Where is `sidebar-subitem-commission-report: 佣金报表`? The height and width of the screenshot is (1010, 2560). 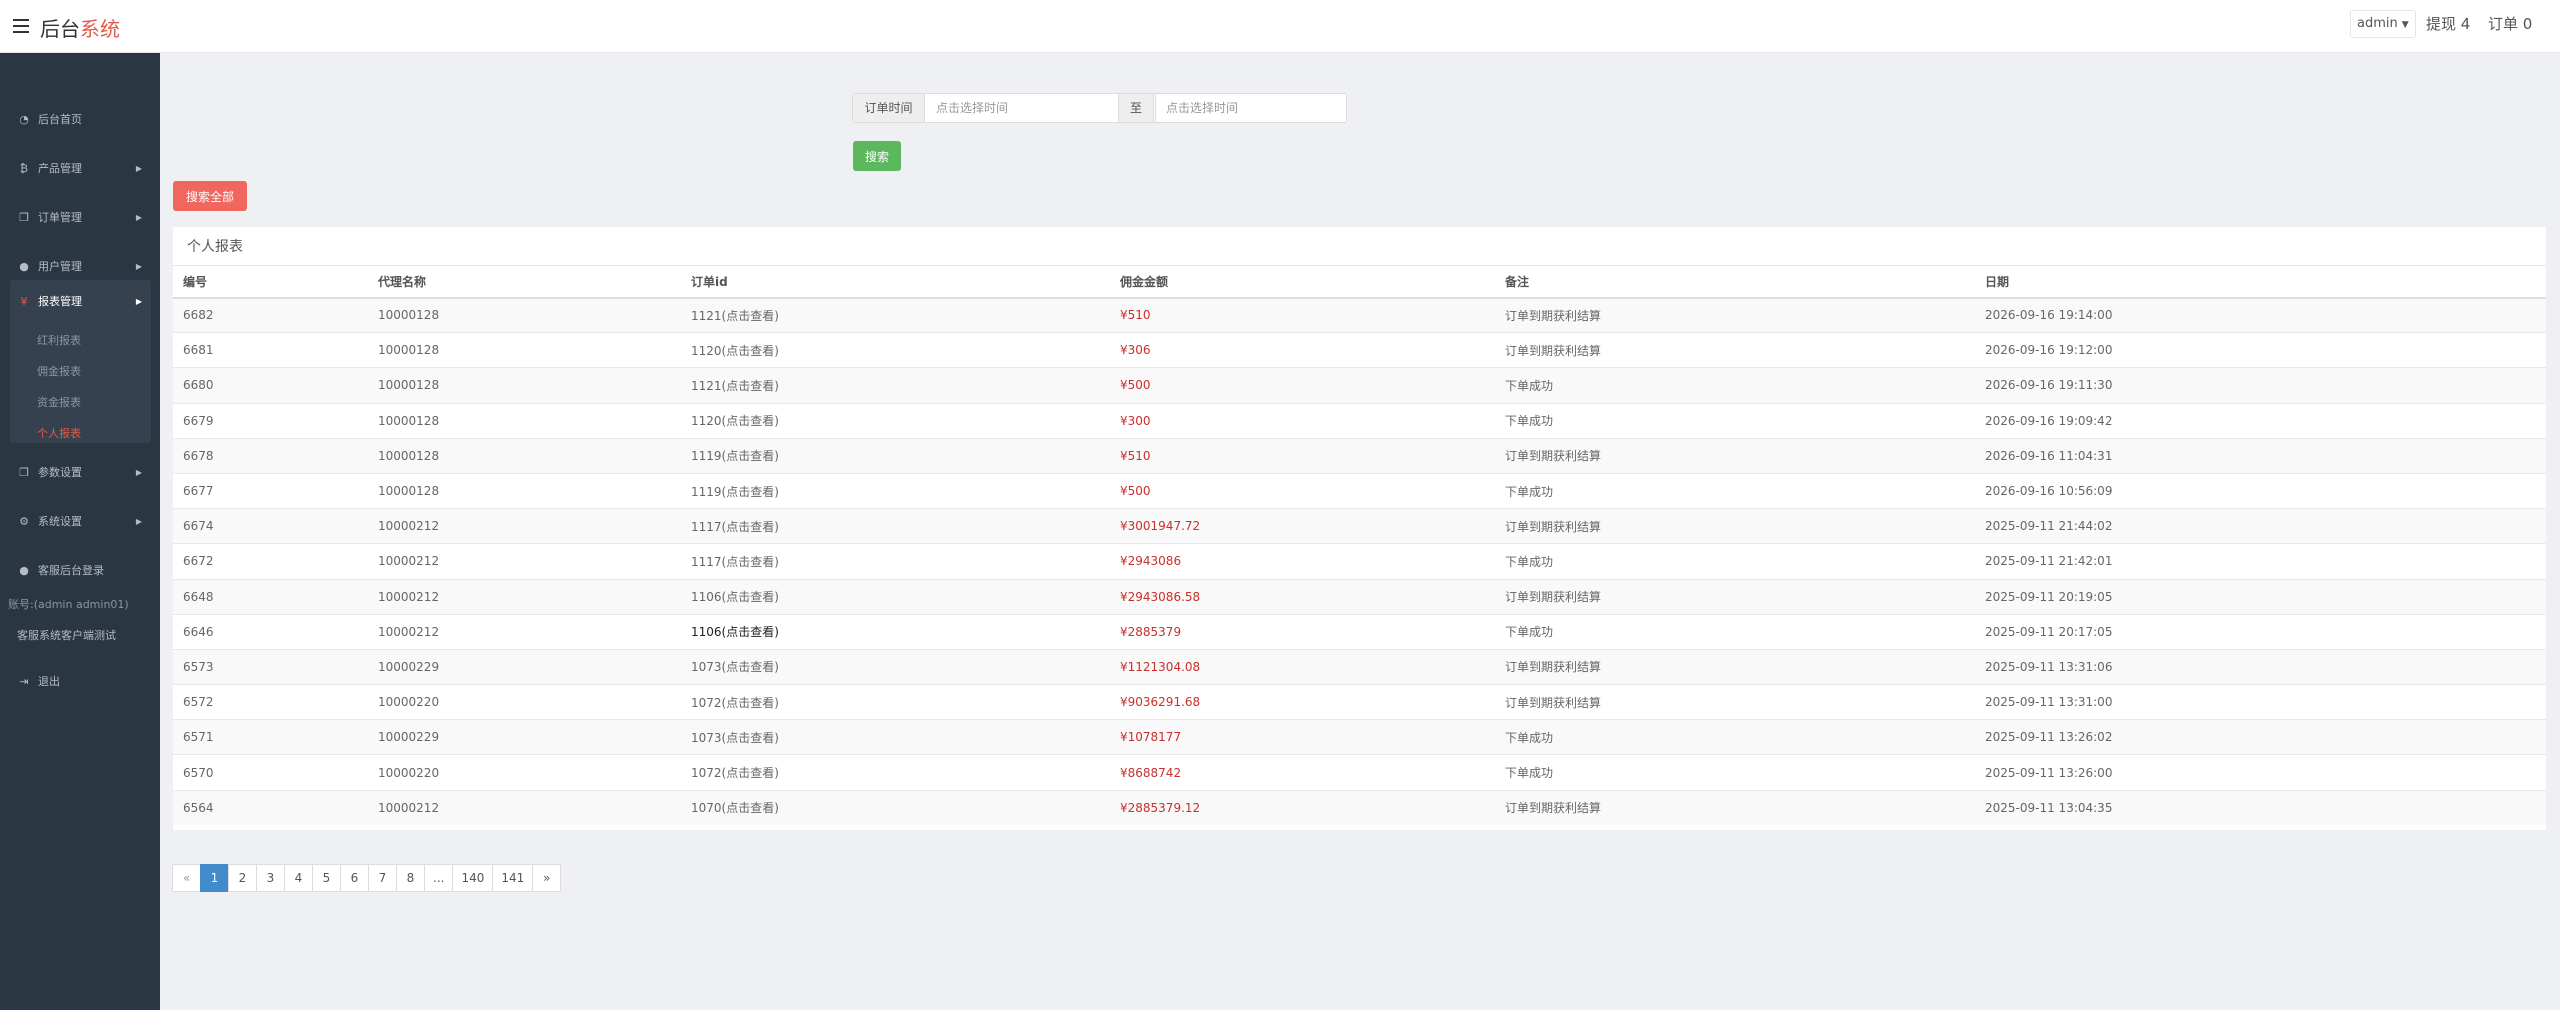
sidebar-subitem-commission-report: 佣金报表 is located at coordinates (59, 371).